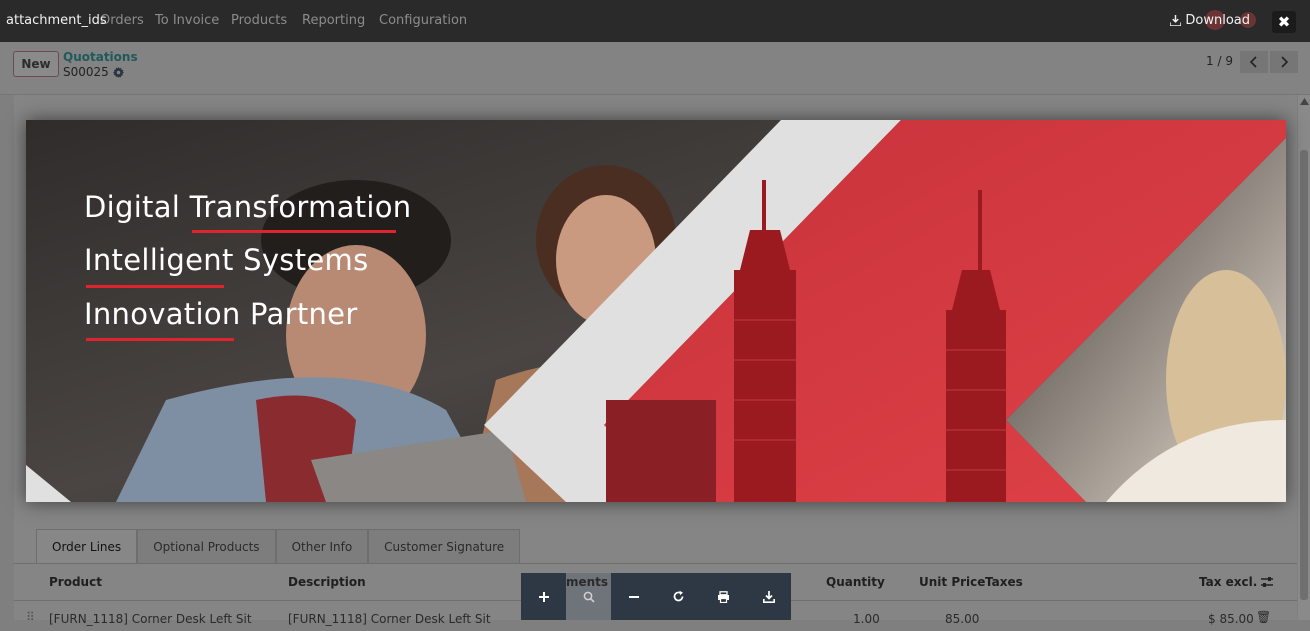 The width and height of the screenshot is (1310, 631). I want to click on banner-headline-2: Intelligent Systems, so click(226, 260).